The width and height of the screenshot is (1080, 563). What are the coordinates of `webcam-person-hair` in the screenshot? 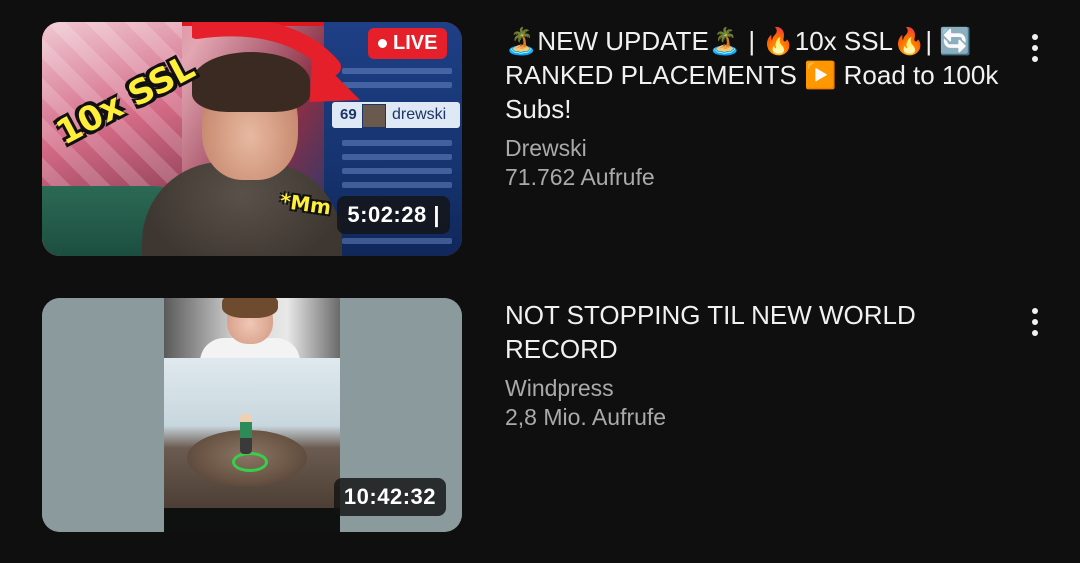 It's located at (250, 308).